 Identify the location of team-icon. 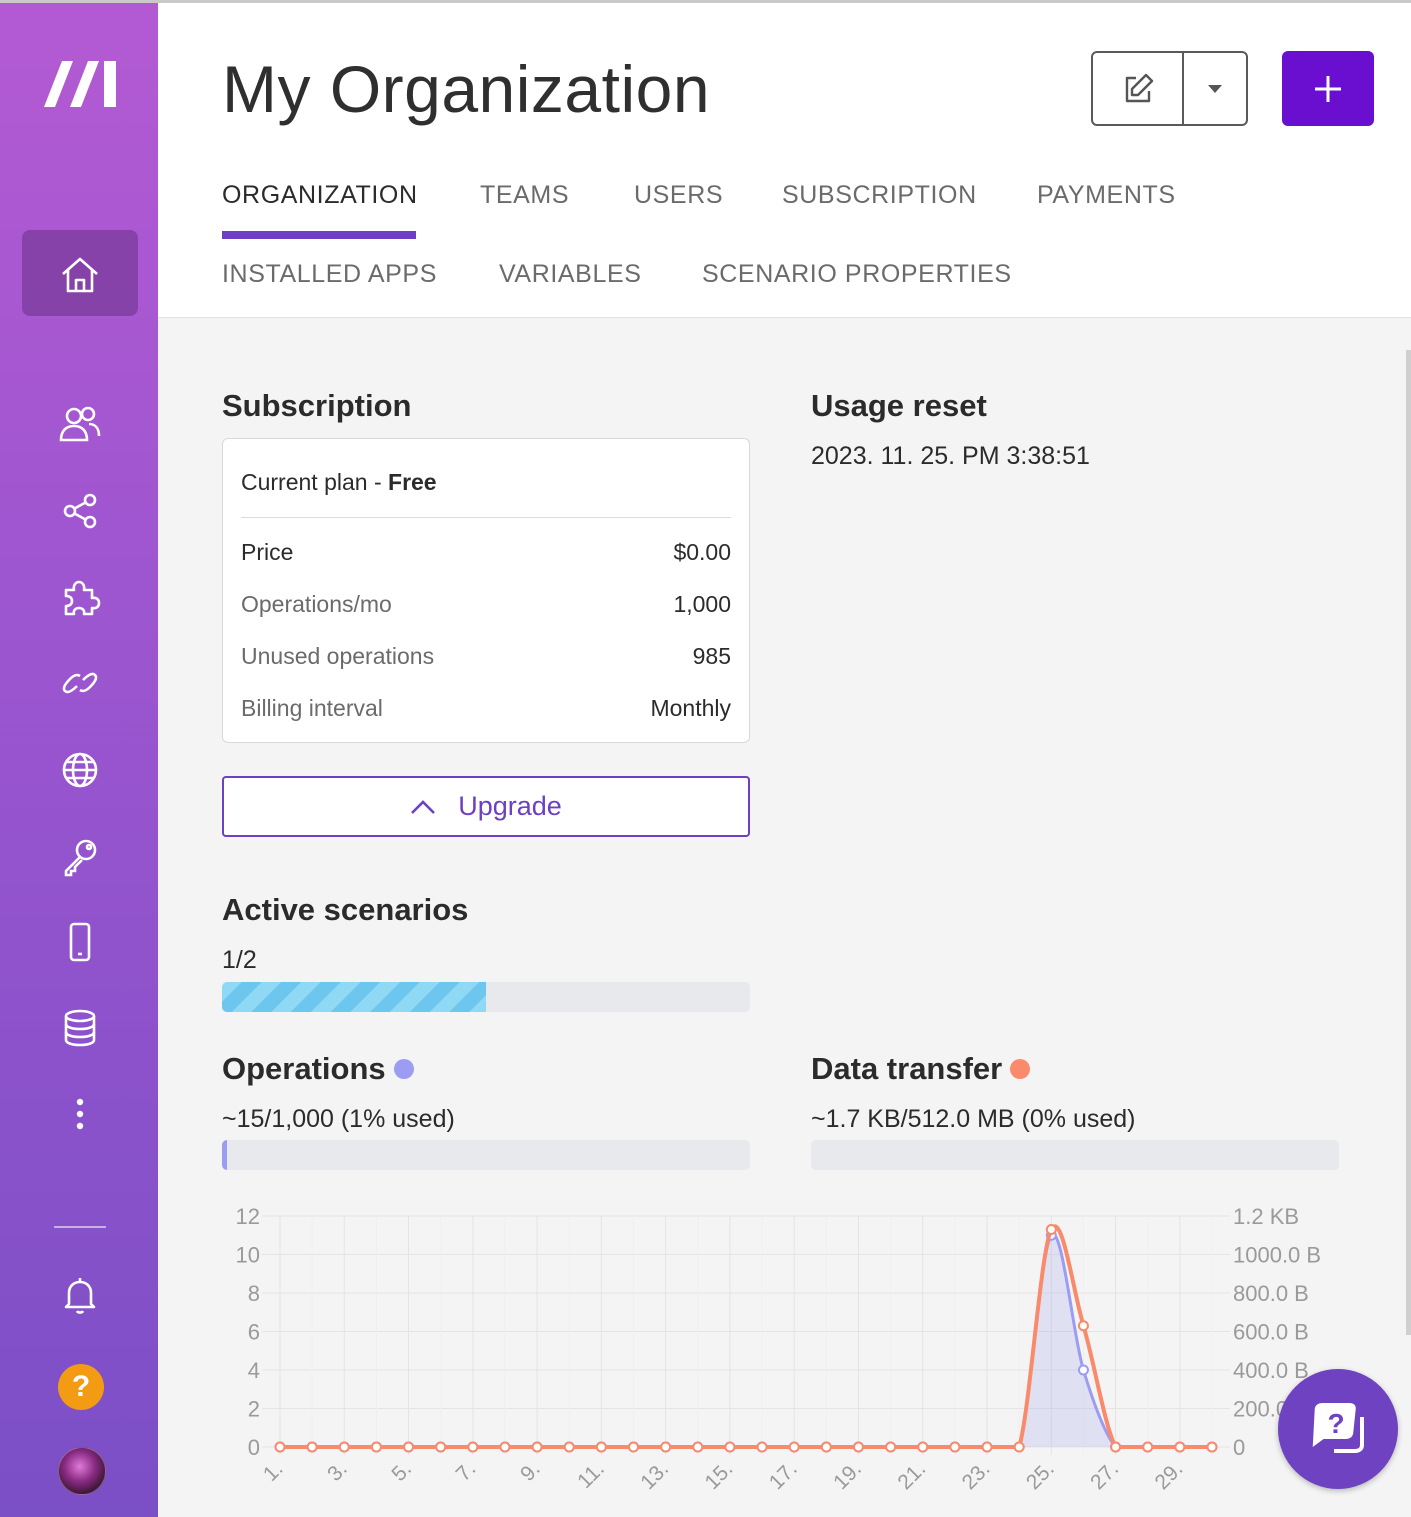
(80, 424).